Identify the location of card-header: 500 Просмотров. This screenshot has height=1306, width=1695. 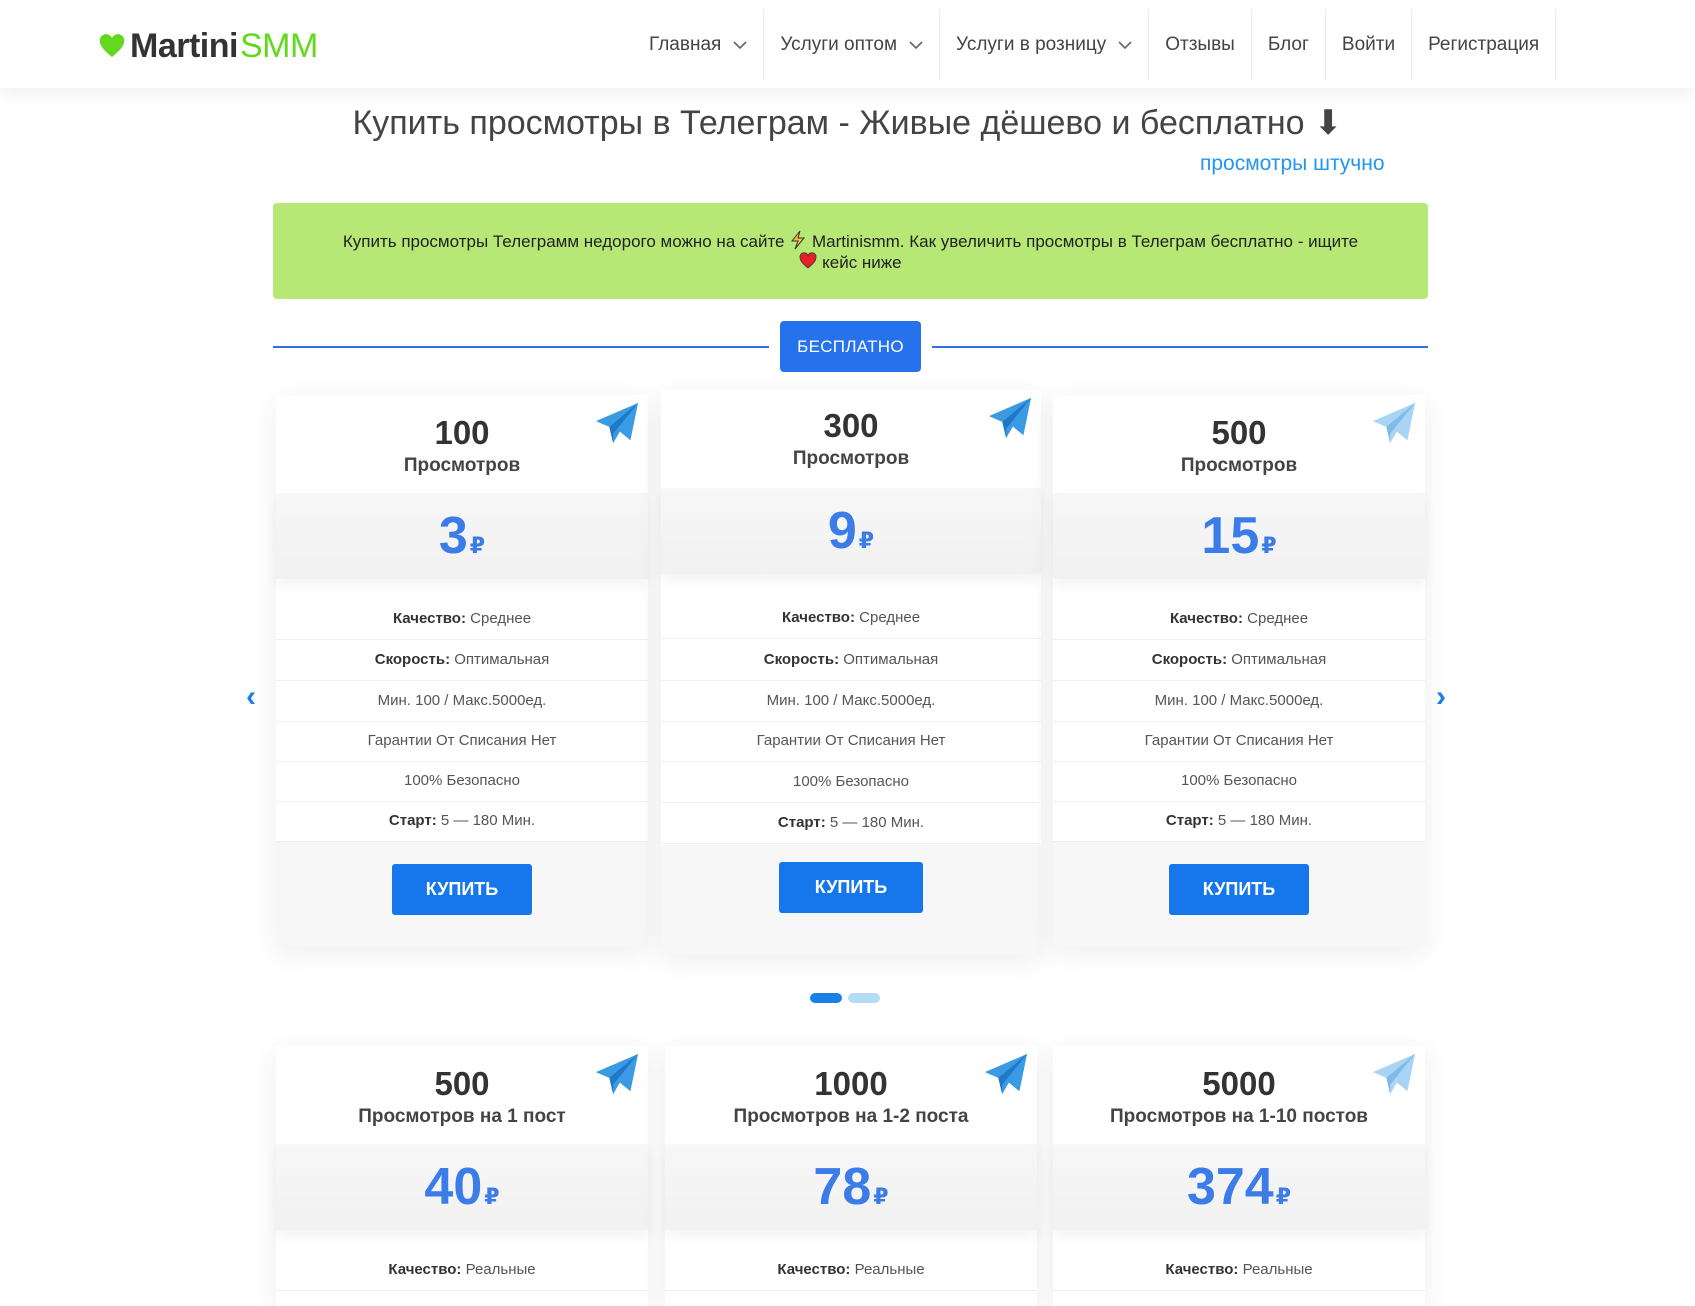
(1239, 444).